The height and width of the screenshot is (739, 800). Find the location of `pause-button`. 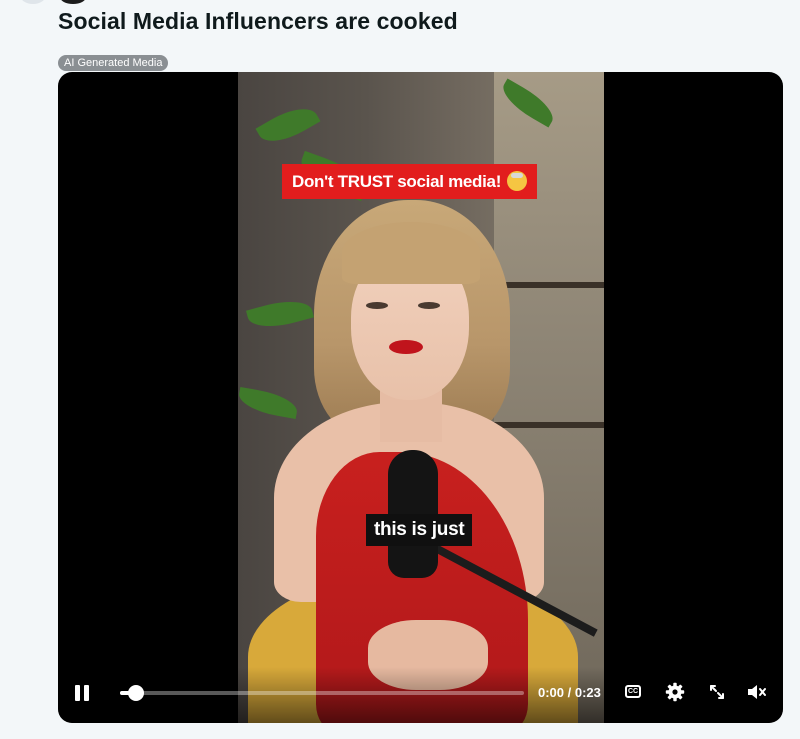

pause-button is located at coordinates (83, 693).